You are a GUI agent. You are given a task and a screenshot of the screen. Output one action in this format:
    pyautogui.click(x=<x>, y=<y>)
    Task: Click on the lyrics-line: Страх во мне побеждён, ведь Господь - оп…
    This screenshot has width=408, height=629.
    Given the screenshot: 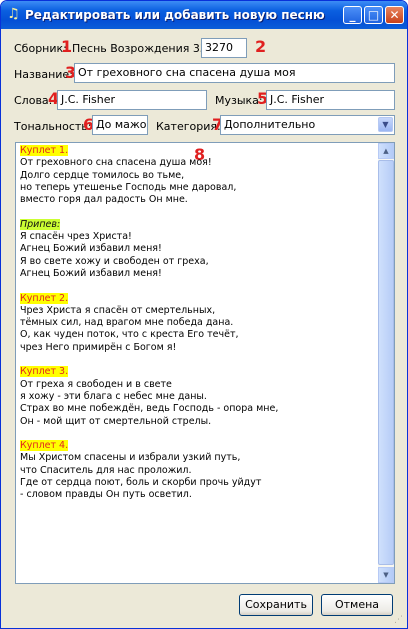 What is the action you would take?
    pyautogui.click(x=198, y=409)
    